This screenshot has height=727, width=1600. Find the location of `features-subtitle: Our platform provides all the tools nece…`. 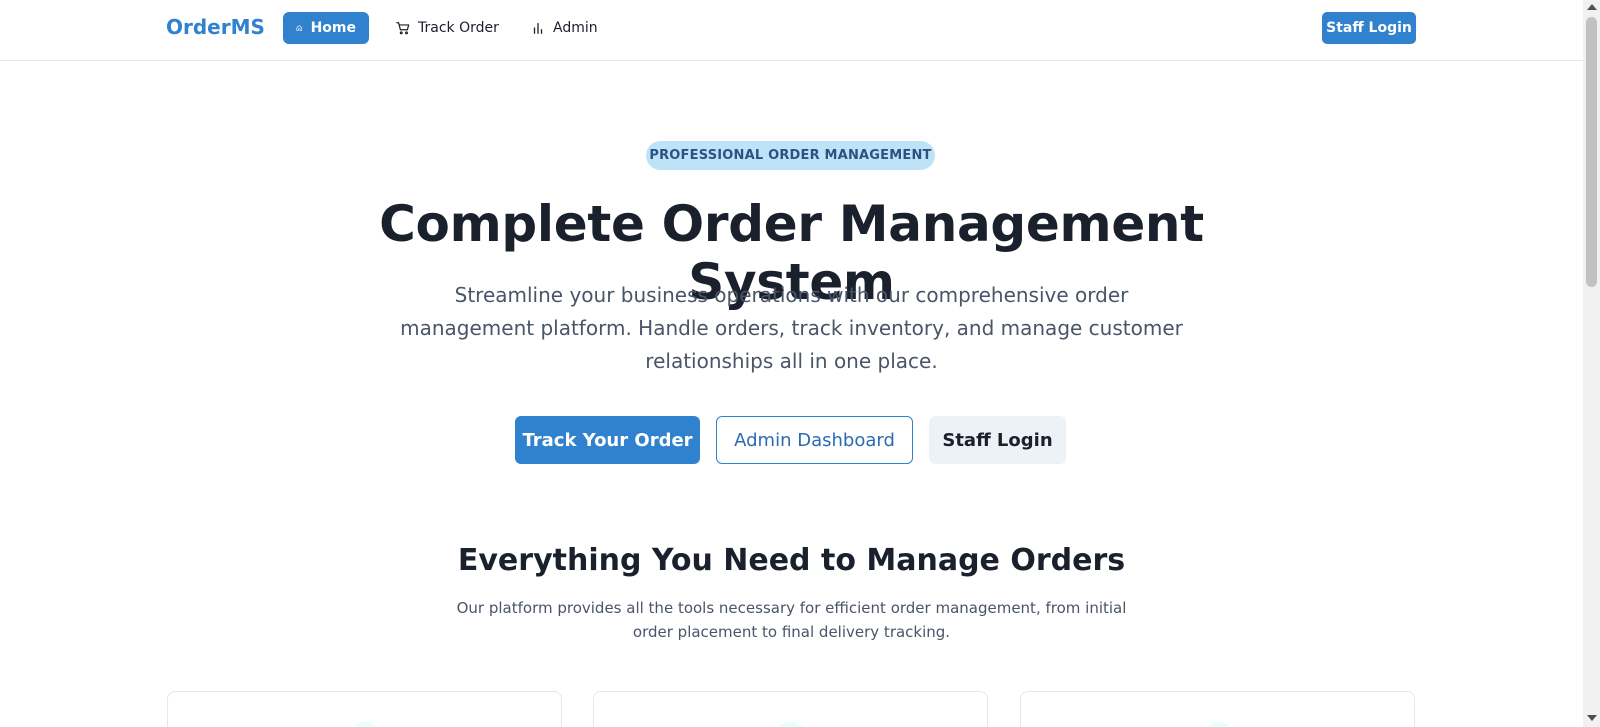

features-subtitle: Our platform provides all the tools nece… is located at coordinates (791, 620).